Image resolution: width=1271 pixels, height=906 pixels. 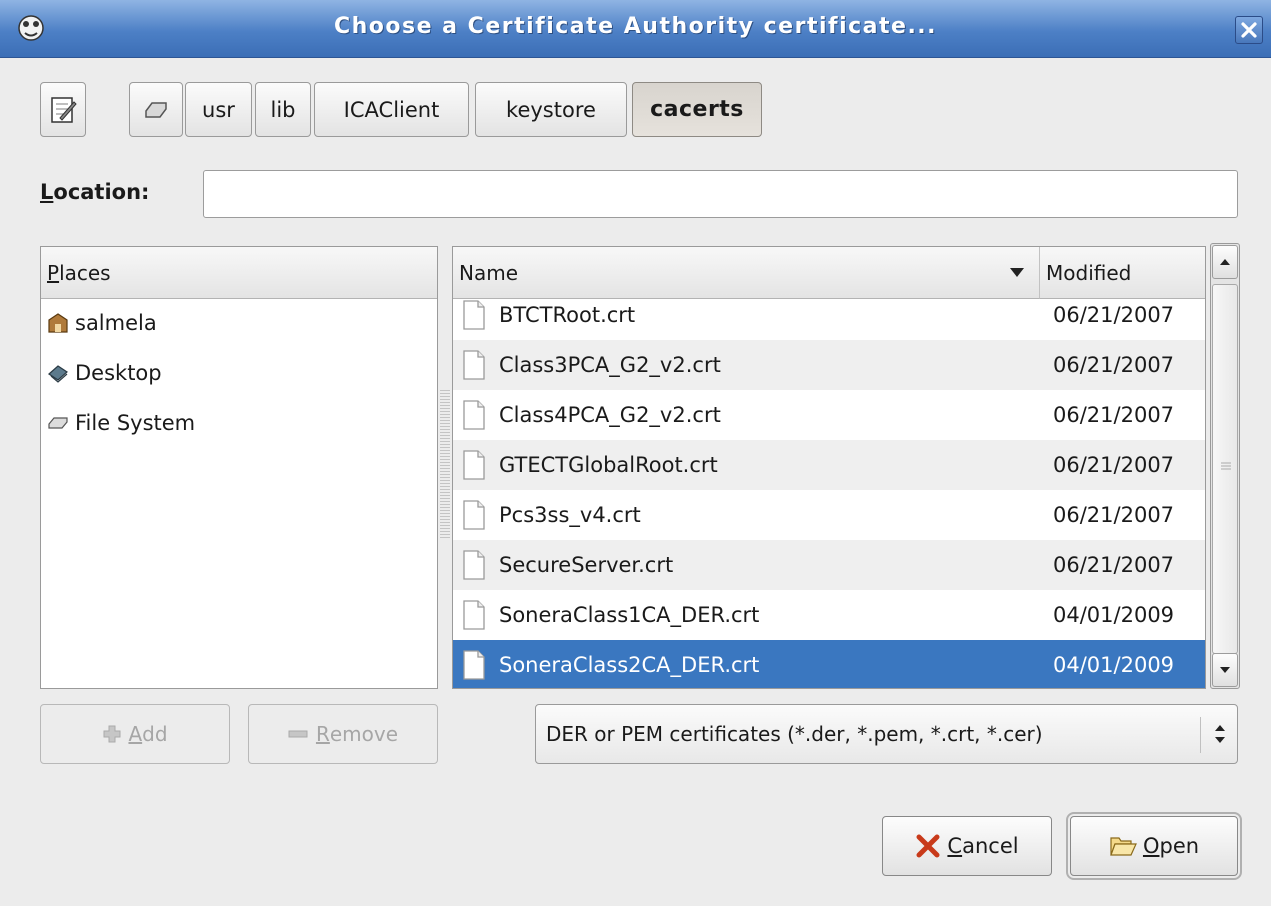 I want to click on place-desktop: Desktop, so click(x=104, y=373).